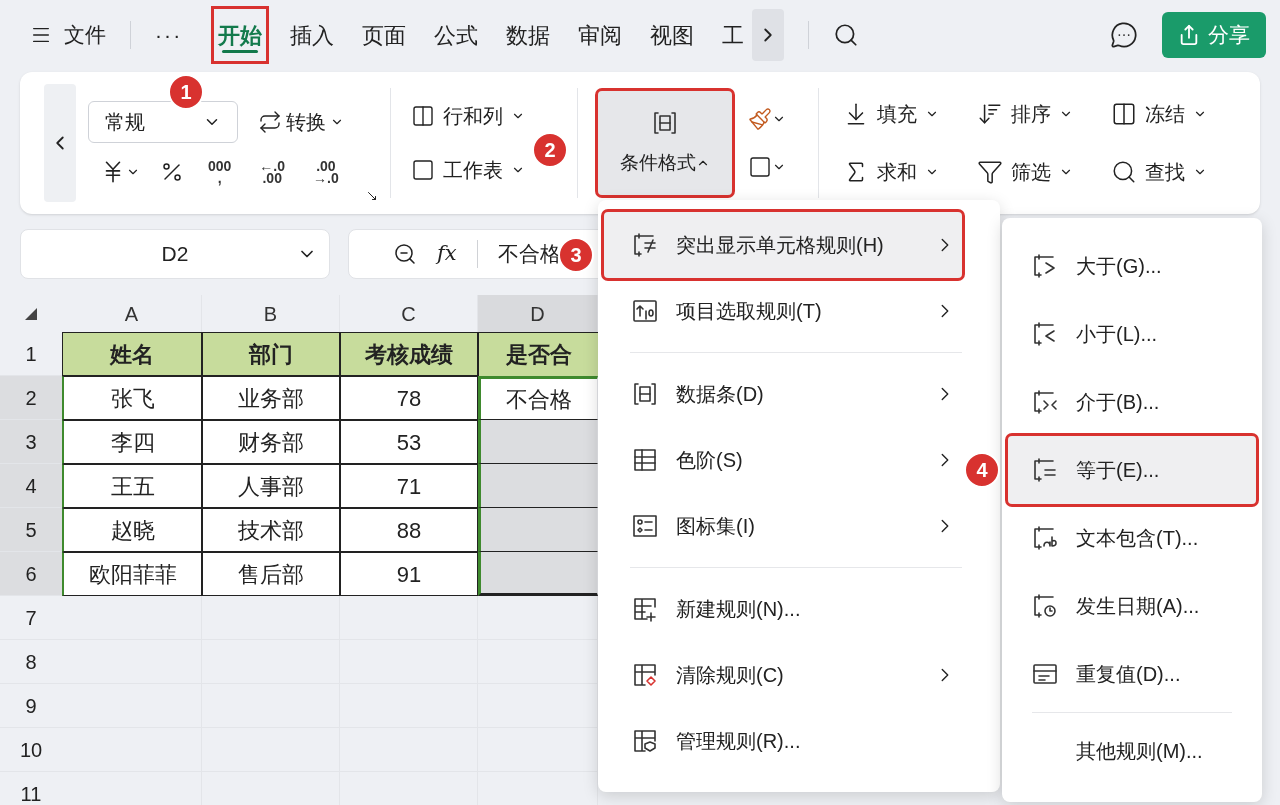  I want to click on menu-item: 突出显示单元格规则(H), so click(783, 245).